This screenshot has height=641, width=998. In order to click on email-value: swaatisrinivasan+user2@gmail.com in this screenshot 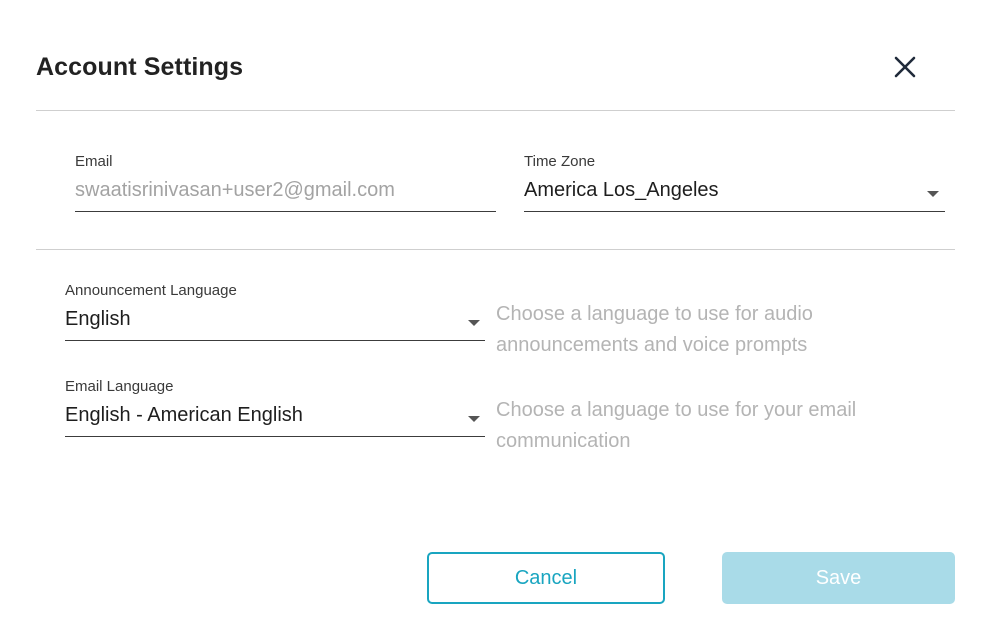, I will do `click(235, 190)`.